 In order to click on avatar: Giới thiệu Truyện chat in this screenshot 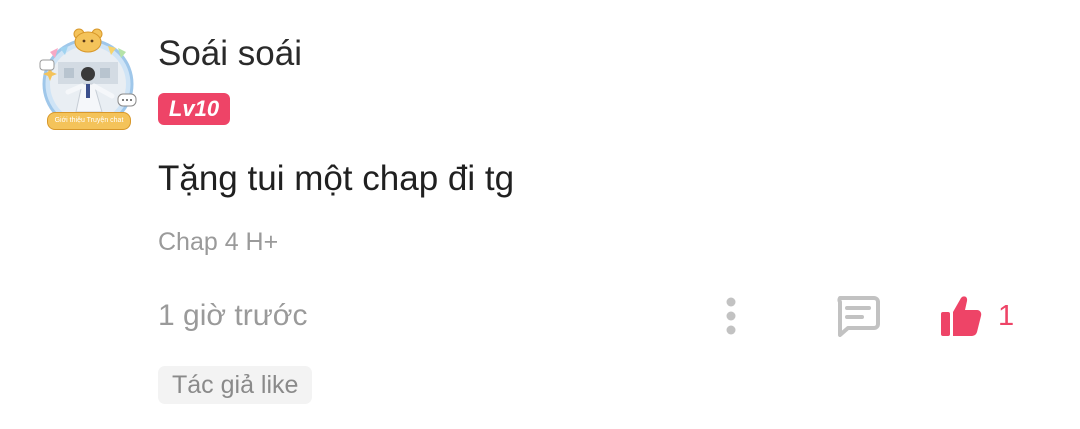, I will do `click(88, 78)`.